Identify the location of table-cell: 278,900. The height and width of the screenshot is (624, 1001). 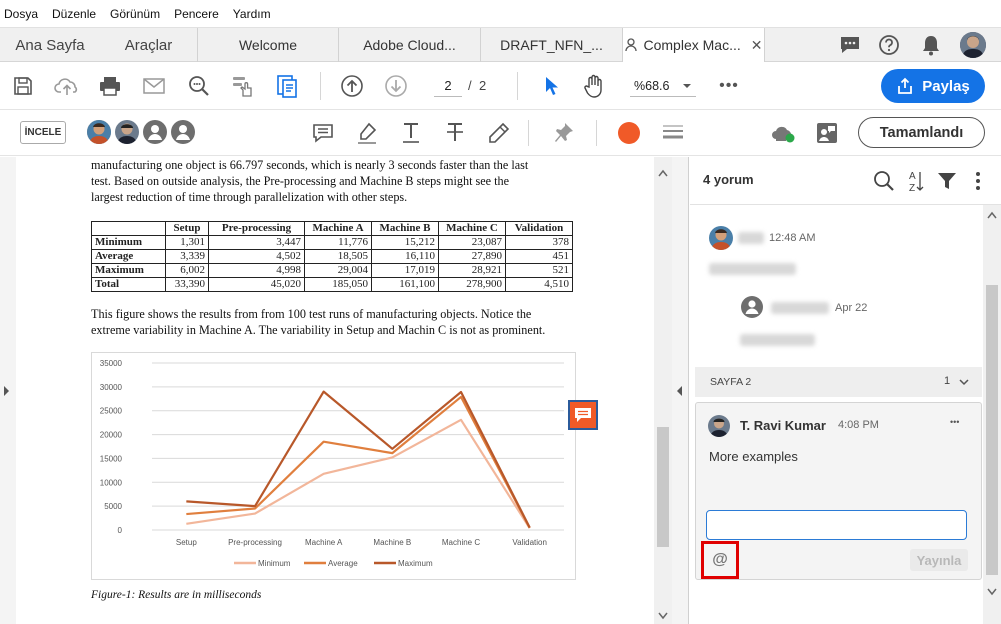
(472, 284).